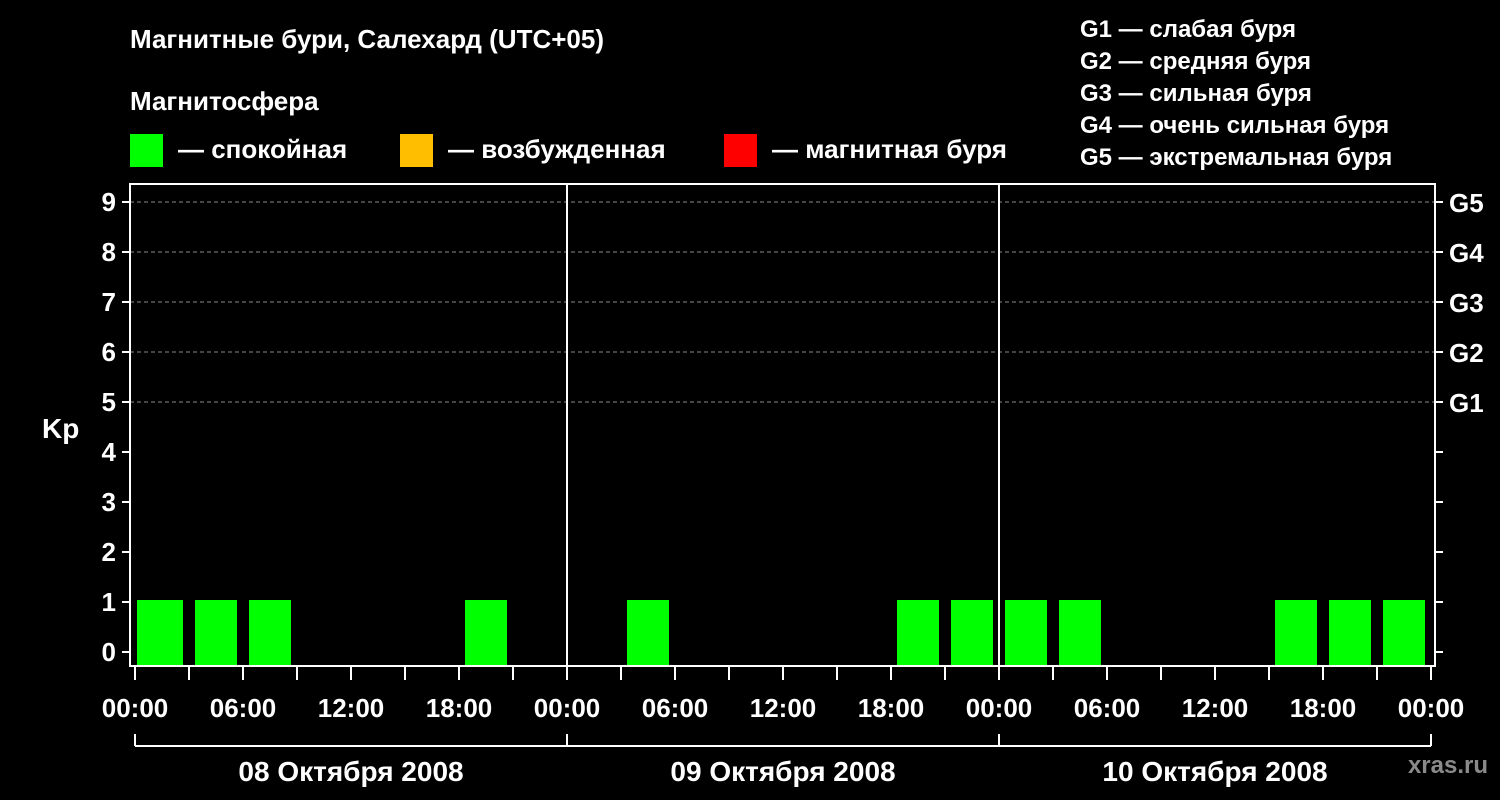 This screenshot has height=800, width=1500. I want to click on y-tick-label: 5, so click(109, 402).